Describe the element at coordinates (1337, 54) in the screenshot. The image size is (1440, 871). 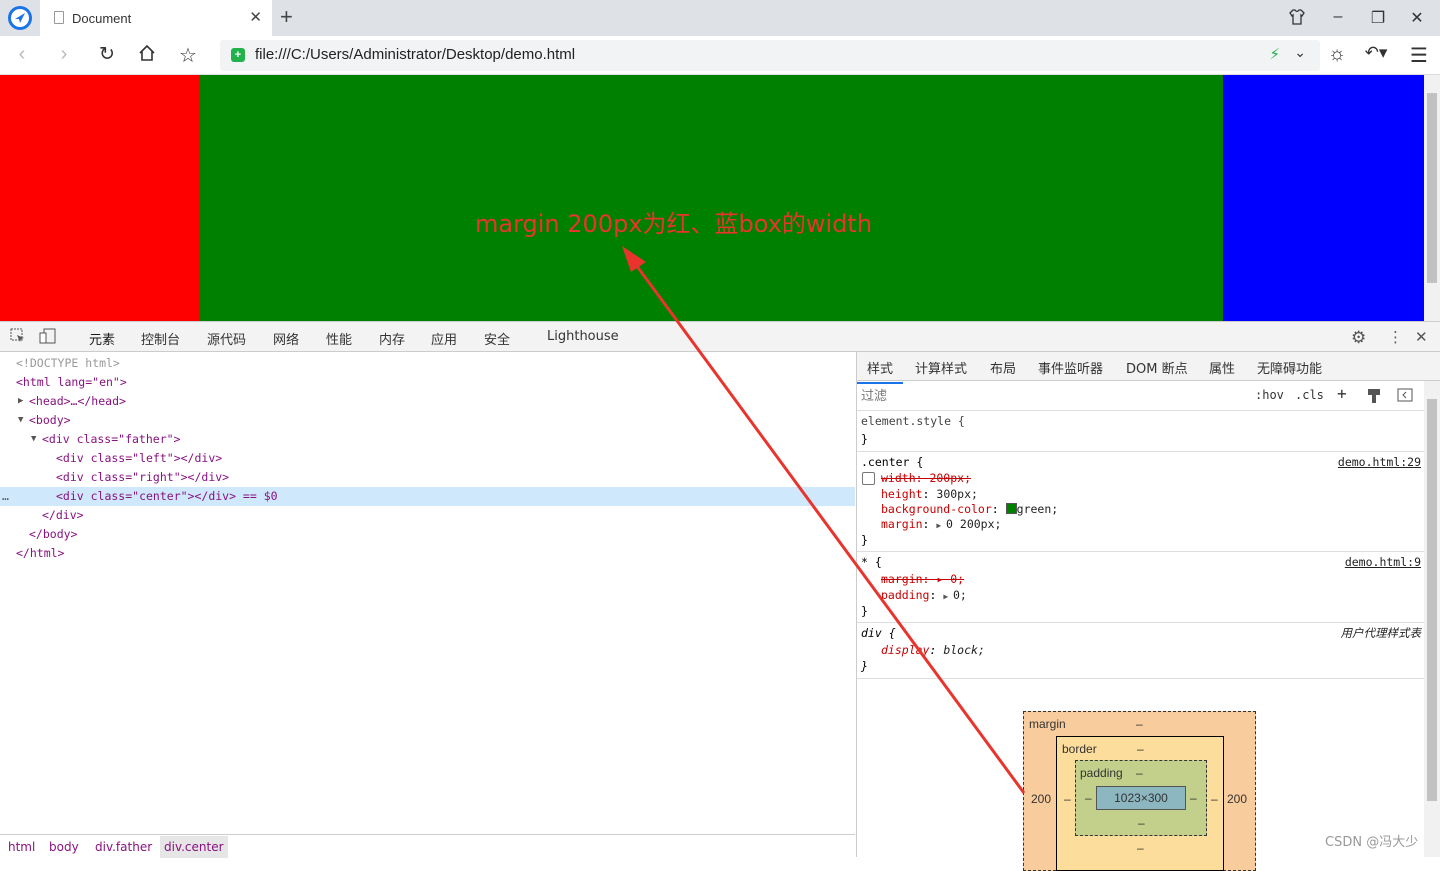
I see `brightness-icon: ☼` at that location.